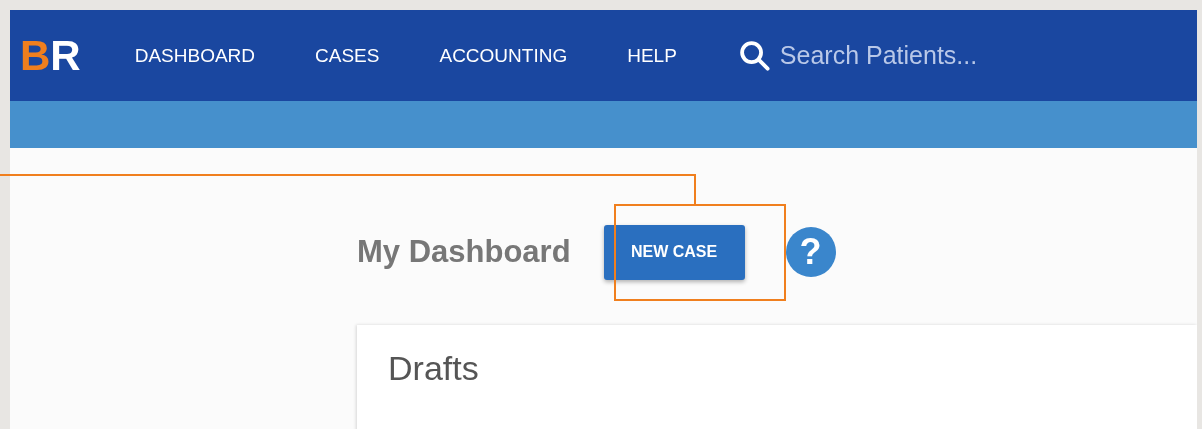  I want to click on new-case-button: NEW CASE, so click(674, 252).